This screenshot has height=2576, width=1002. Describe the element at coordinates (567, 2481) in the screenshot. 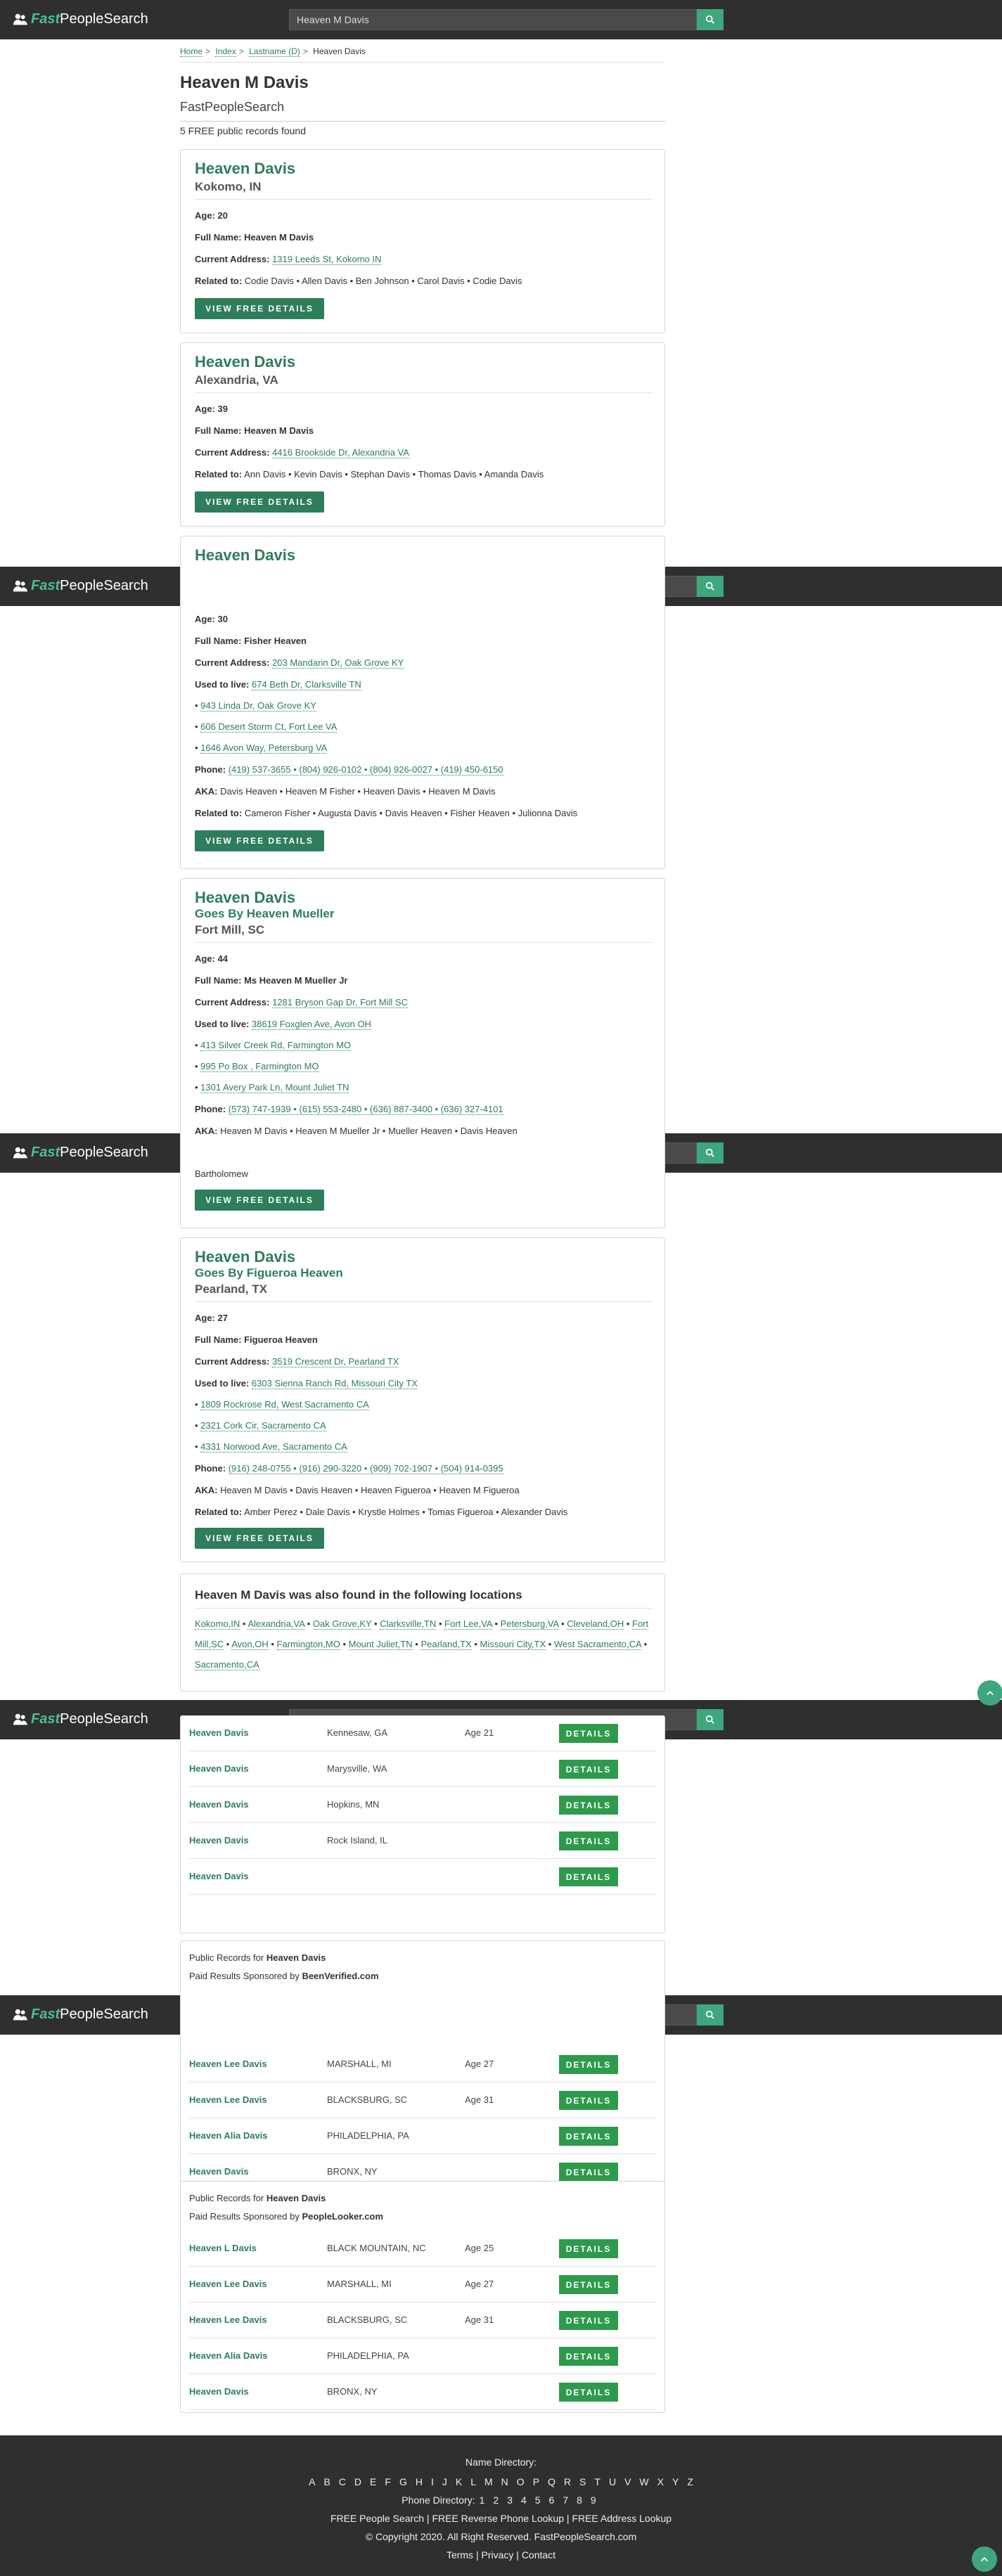

I see `letter-link: R` at that location.